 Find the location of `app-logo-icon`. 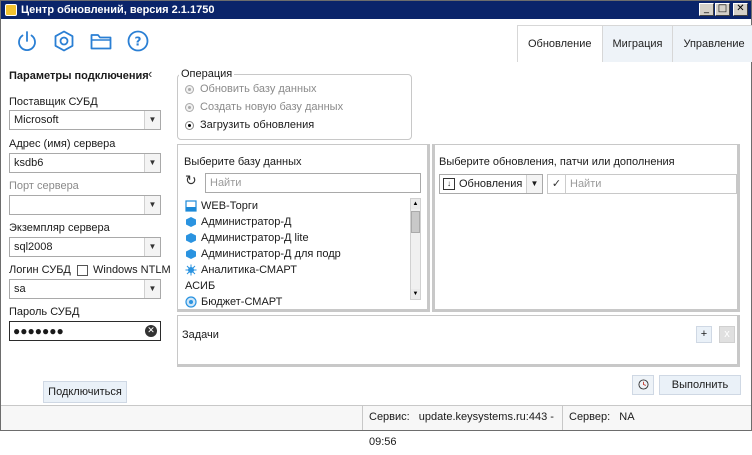

app-logo-icon is located at coordinates (11, 10).